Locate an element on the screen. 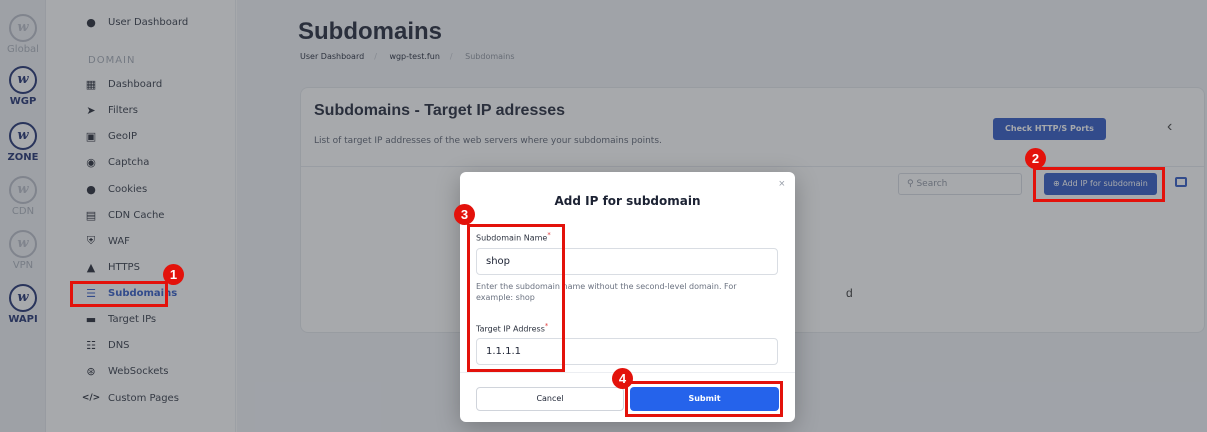 This screenshot has height=432, width=1207. subdomain-name-input: shop is located at coordinates (627, 261).